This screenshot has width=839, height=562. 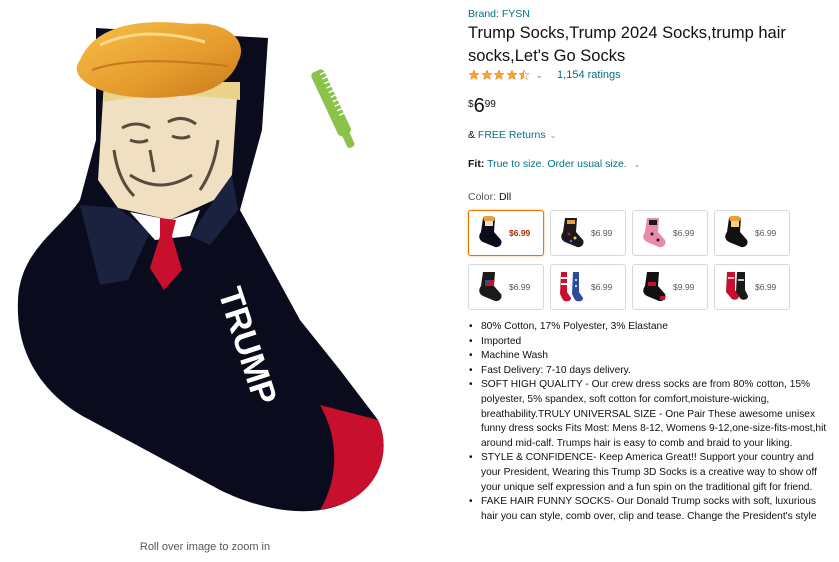 What do you see at coordinates (333, 108) in the screenshot?
I see `comb-icon` at bounding box center [333, 108].